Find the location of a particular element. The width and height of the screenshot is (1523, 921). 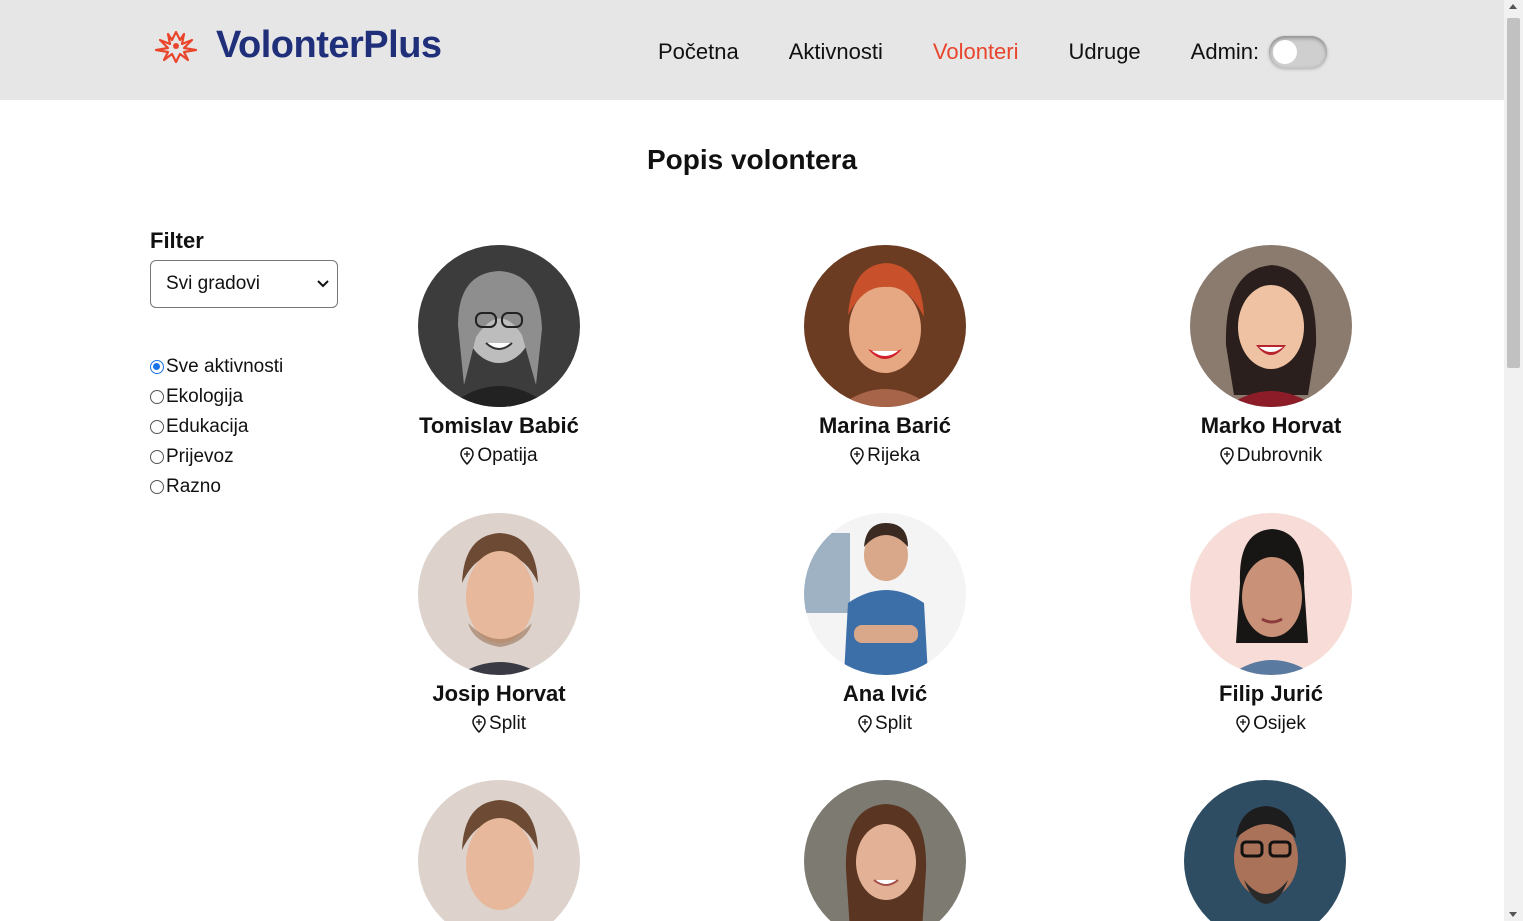

volunteer-card: Ana Ivić Split is located at coordinates (885, 624).